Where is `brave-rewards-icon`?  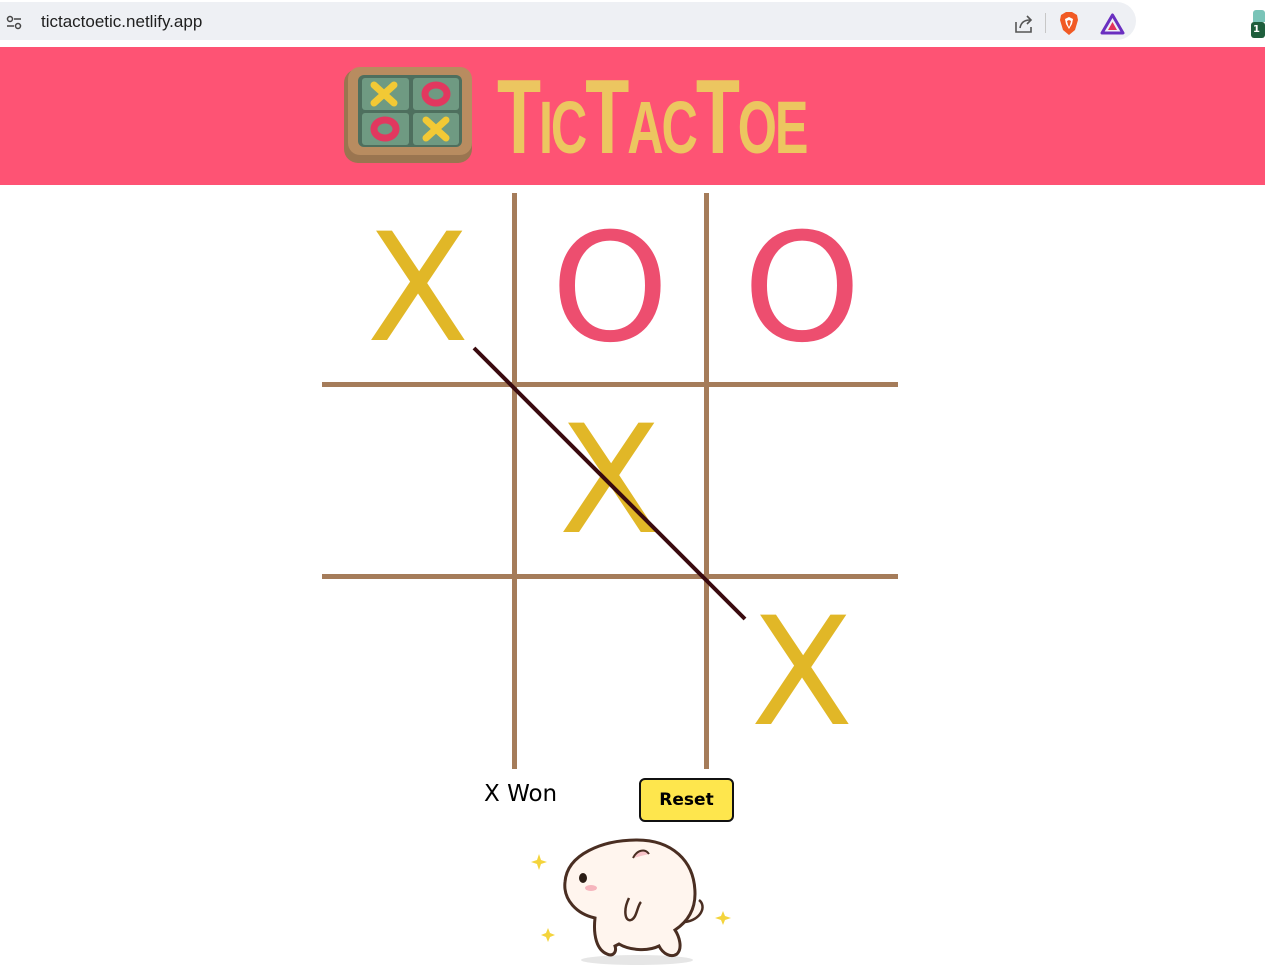 brave-rewards-icon is located at coordinates (1112, 24).